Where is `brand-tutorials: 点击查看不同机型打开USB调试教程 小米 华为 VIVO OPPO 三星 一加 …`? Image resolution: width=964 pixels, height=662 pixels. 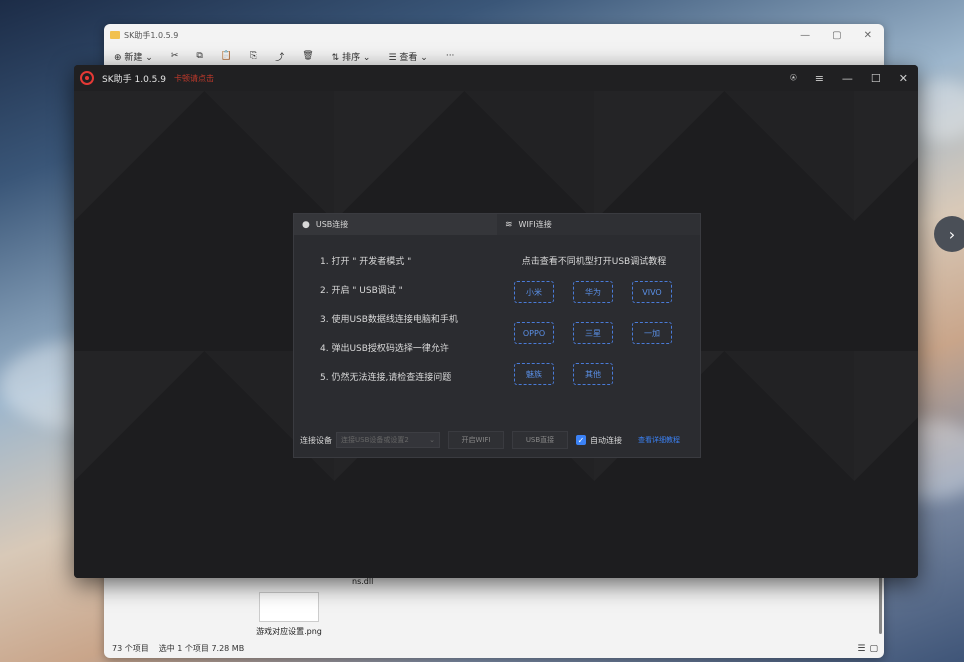
brand-tutorials: 点击查看不同机型打开USB调试教程 小米 华为 VIVO OPPO 三星 一加 … is located at coordinates (599, 319).